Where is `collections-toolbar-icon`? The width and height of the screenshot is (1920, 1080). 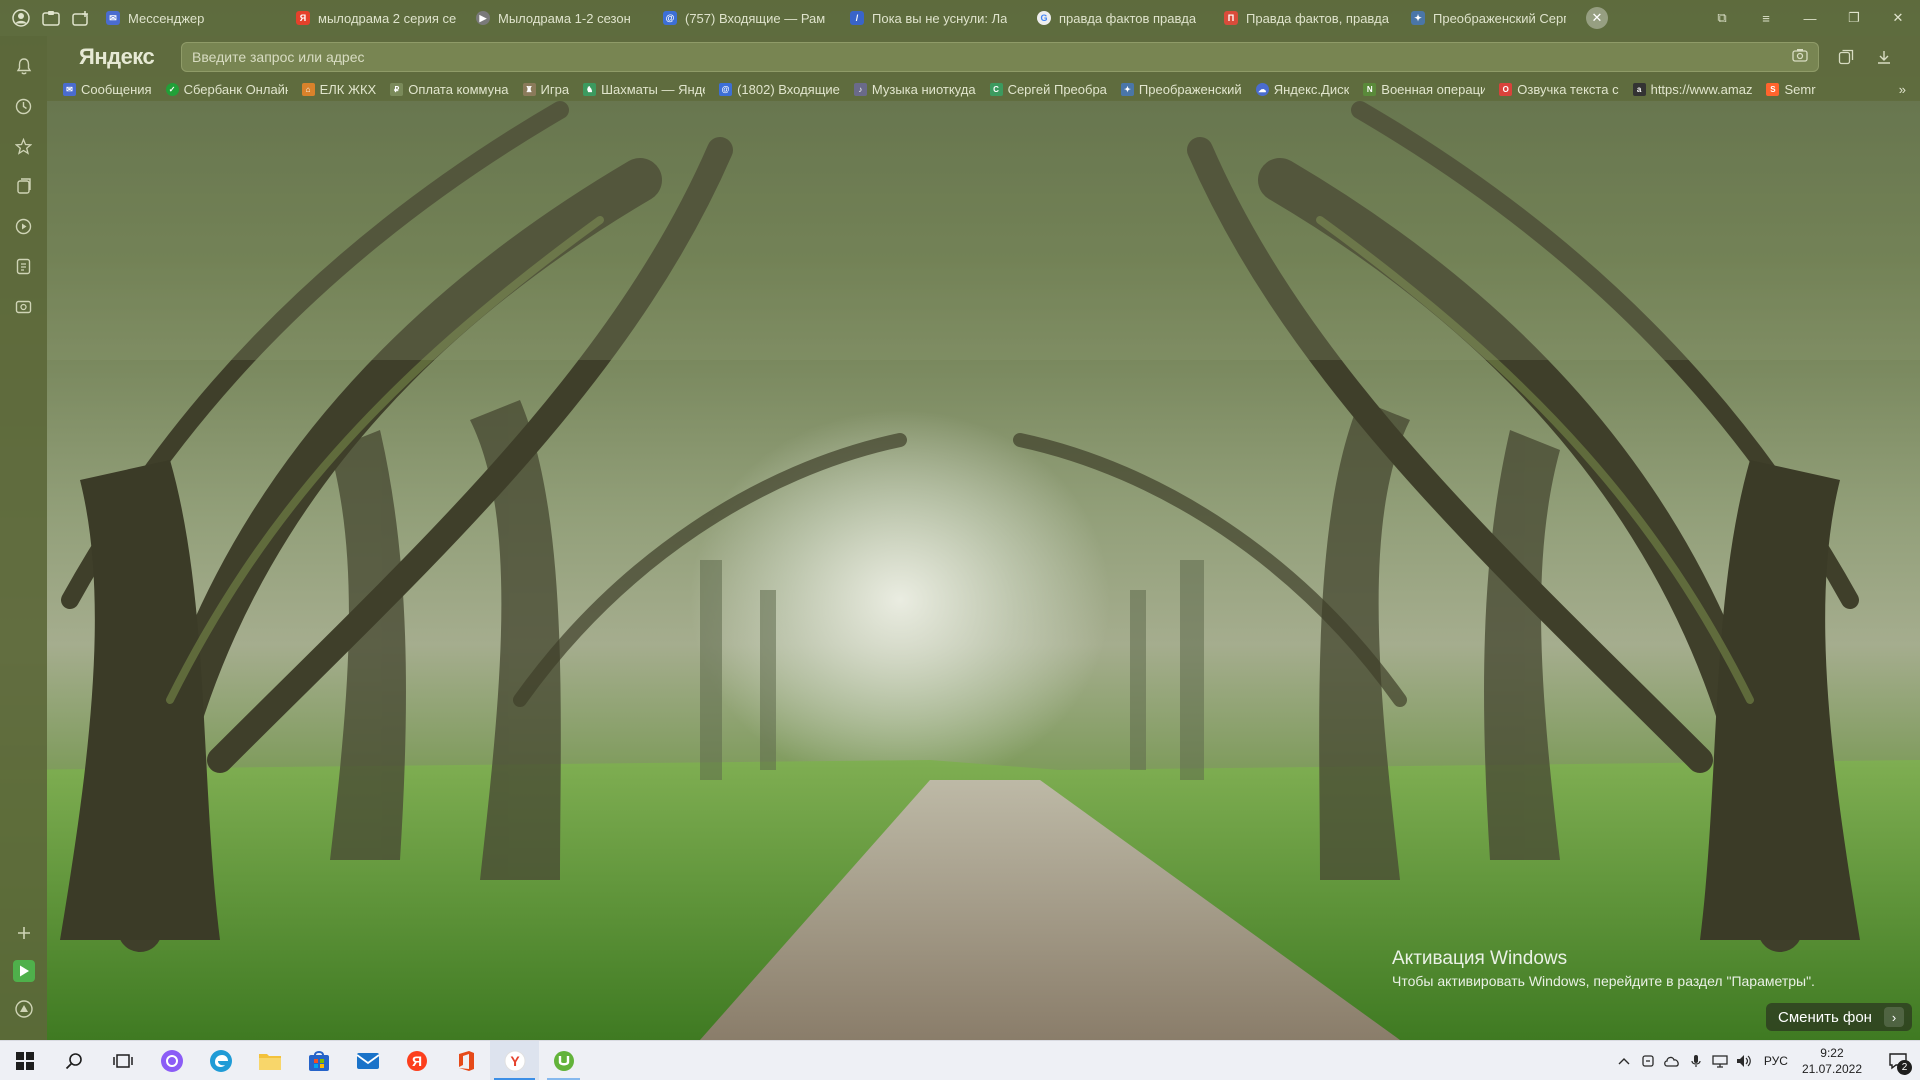 collections-toolbar-icon is located at coordinates (1846, 57).